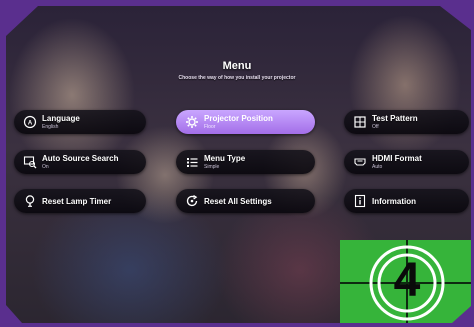  Describe the element at coordinates (191, 201) in the screenshot. I see `reset-icon` at that location.